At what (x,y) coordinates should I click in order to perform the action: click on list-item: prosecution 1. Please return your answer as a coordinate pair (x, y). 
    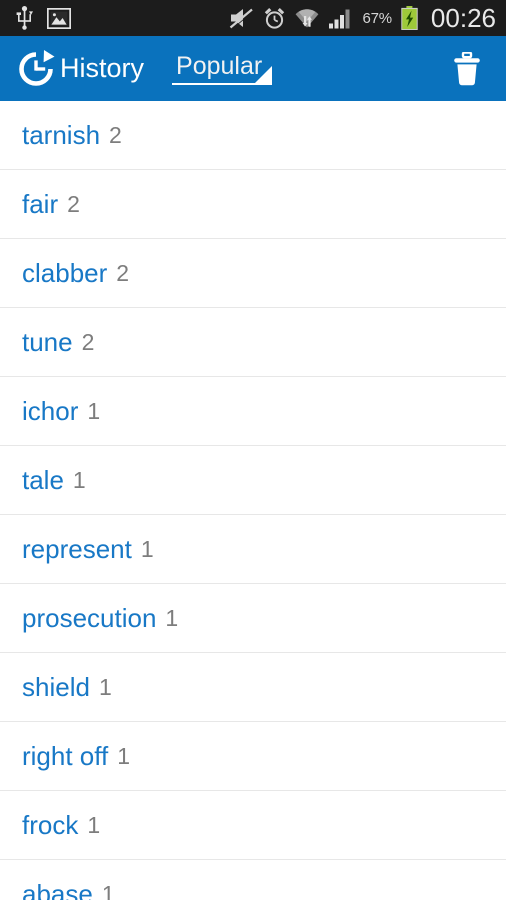
    Looking at the image, I should click on (253, 618).